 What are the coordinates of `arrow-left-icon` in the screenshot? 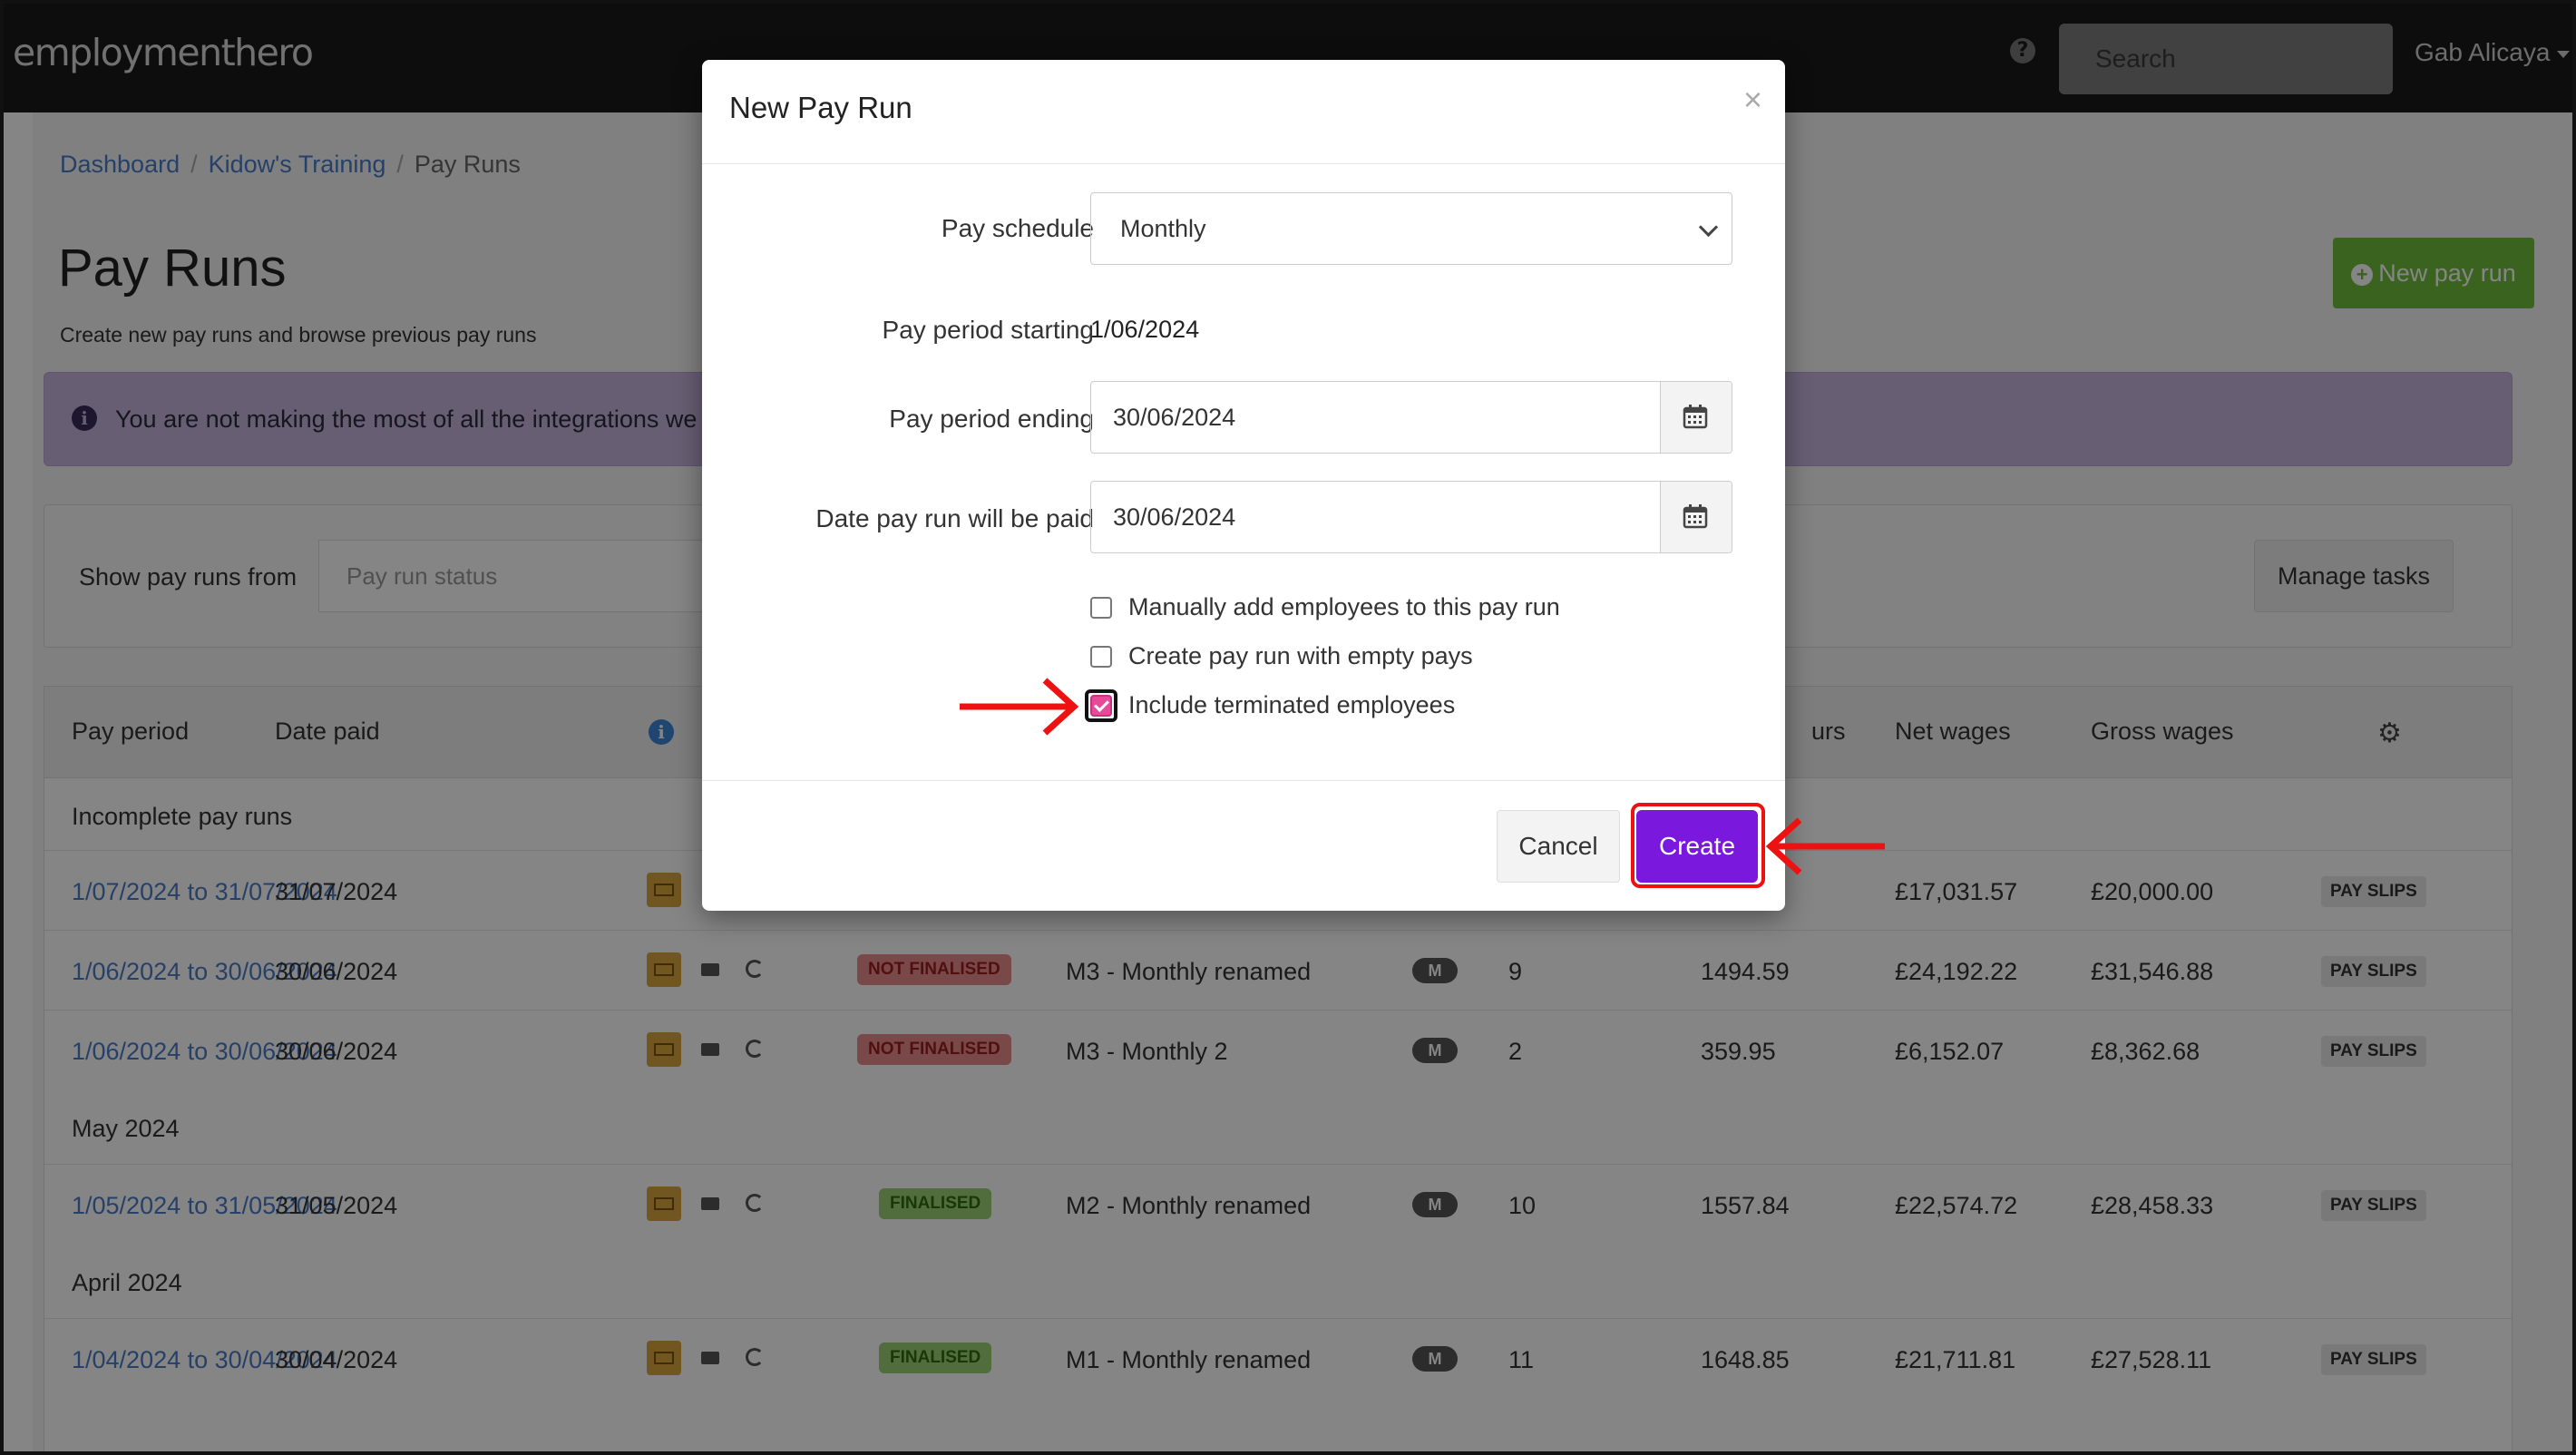 It's located at (1825, 846).